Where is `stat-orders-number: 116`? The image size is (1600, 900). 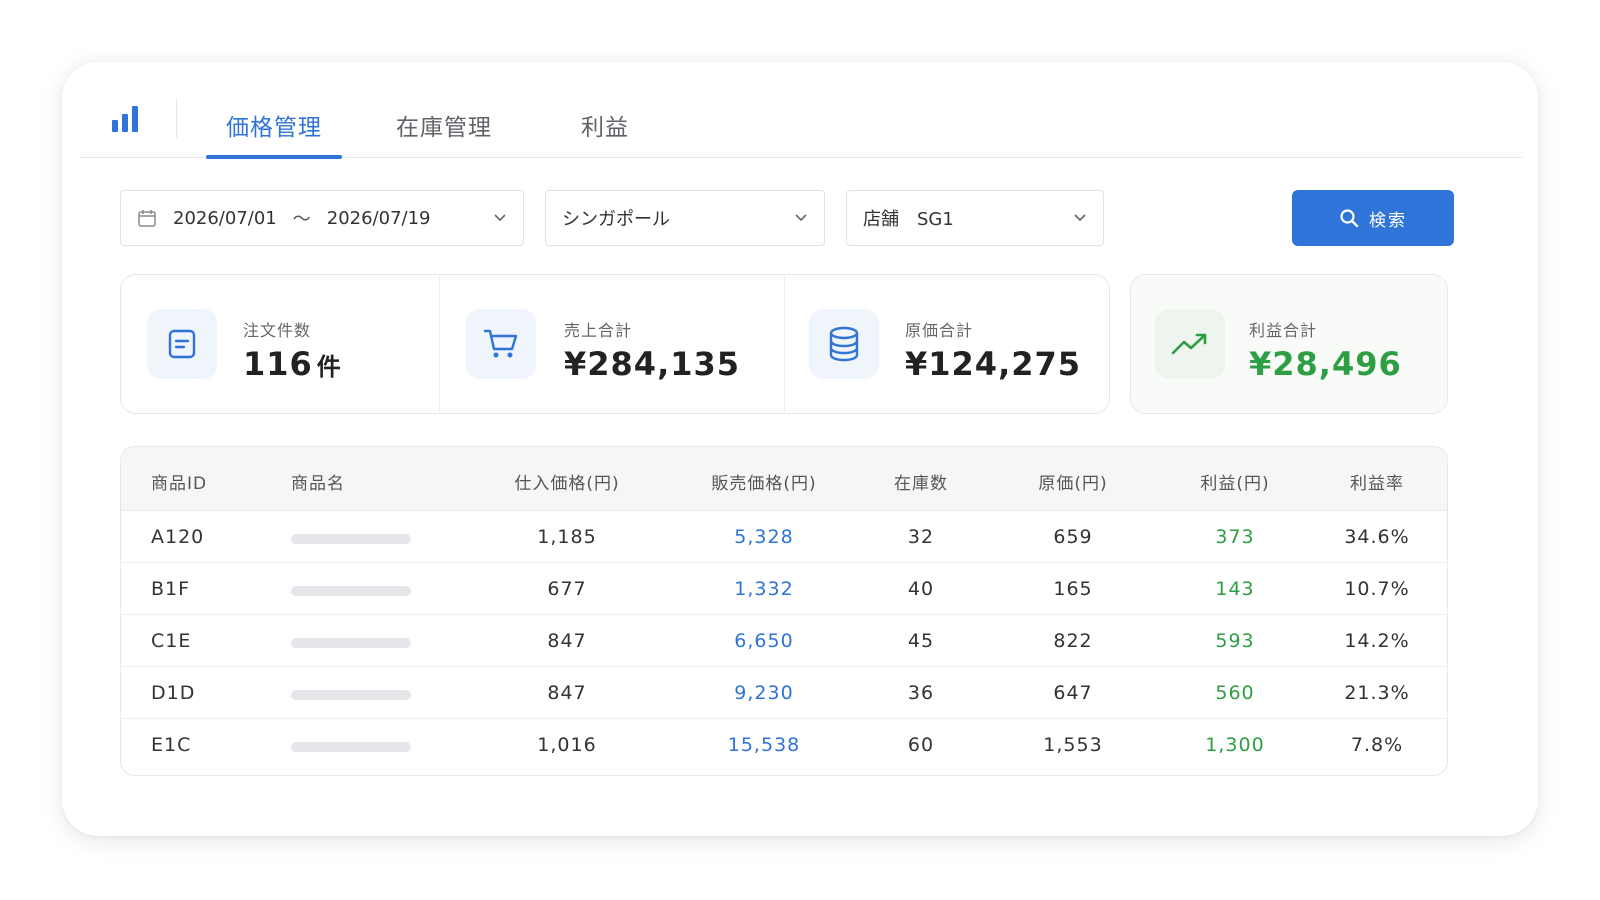
stat-orders-number: 116 is located at coordinates (278, 364).